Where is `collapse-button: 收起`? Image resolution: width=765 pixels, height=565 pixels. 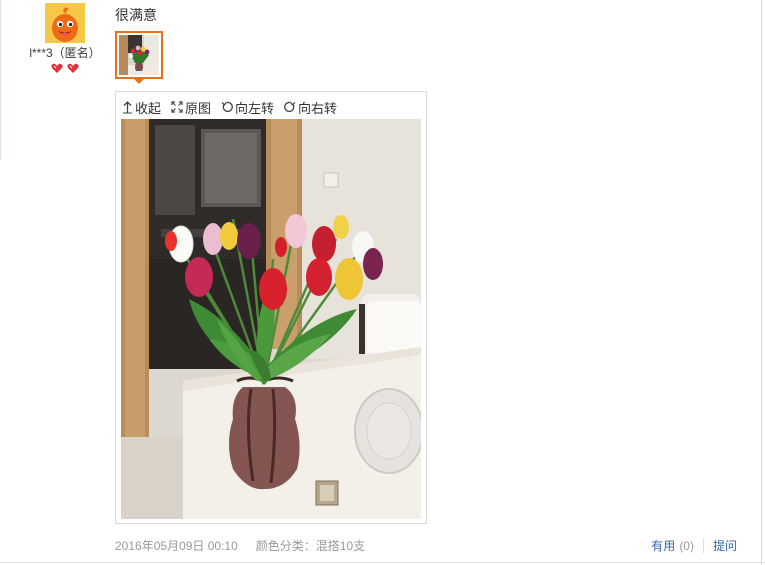 collapse-button: 收起 is located at coordinates (141, 107).